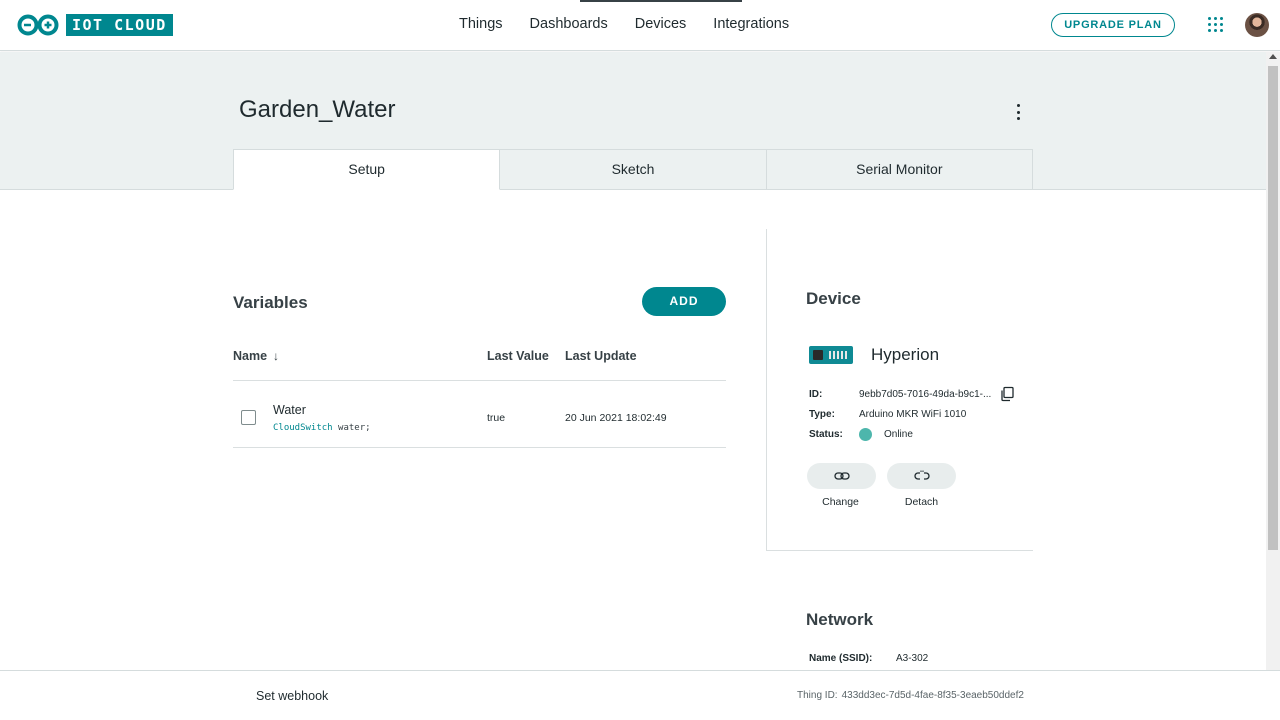 The height and width of the screenshot is (720, 1280). I want to click on tab-serial-monitor: Serial Monitor, so click(899, 169).